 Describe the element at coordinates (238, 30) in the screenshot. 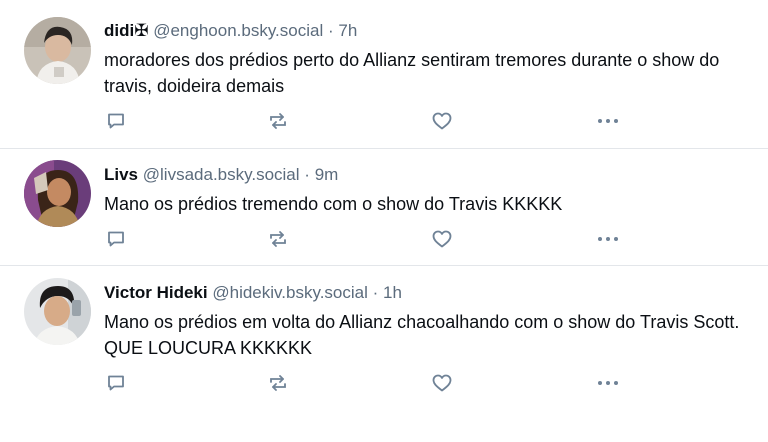

I see `author-handle: @enghoon.bsky.social` at that location.